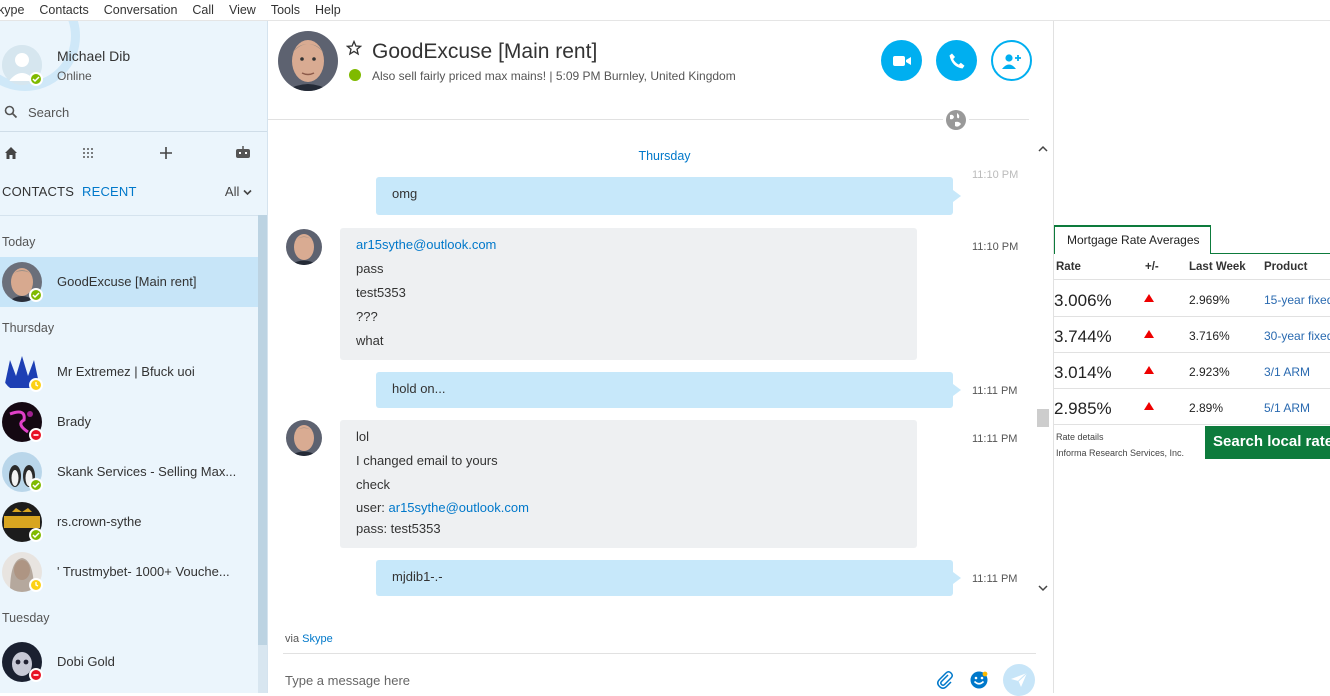 The width and height of the screenshot is (1330, 696). I want to click on menu-tools: Tools, so click(285, 10).